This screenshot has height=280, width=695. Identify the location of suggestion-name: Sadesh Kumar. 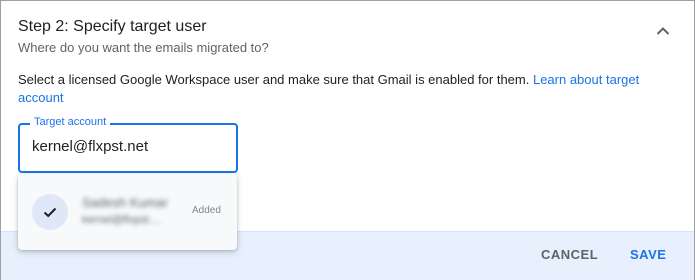
(125, 202).